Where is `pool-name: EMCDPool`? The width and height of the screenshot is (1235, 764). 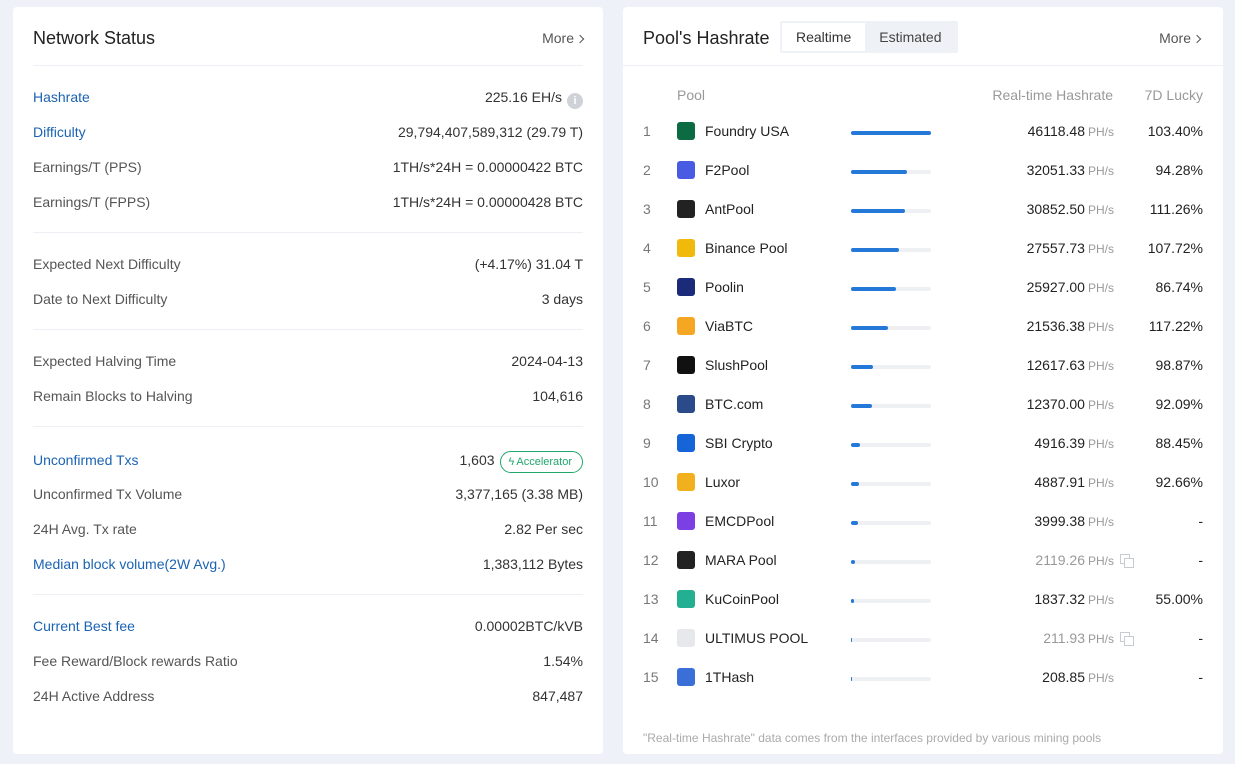 pool-name: EMCDPool is located at coordinates (739, 521).